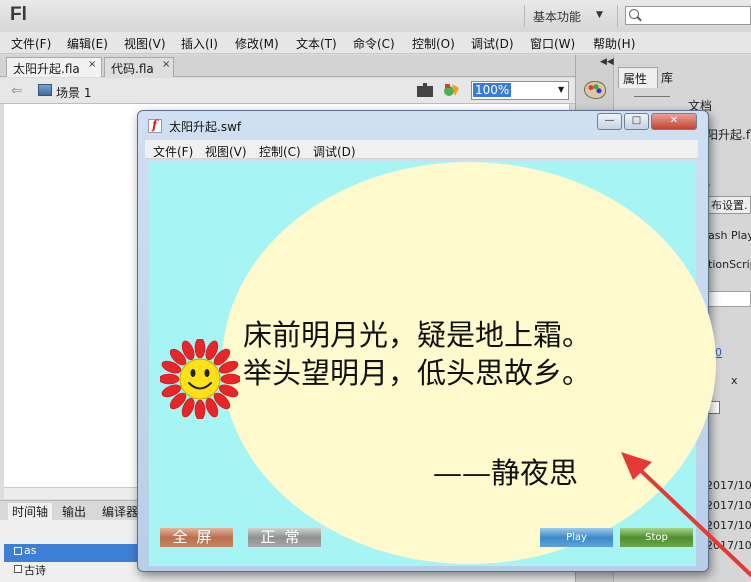  What do you see at coordinates (729, 264) in the screenshot?
I see `actionscript-field: tionScrip` at bounding box center [729, 264].